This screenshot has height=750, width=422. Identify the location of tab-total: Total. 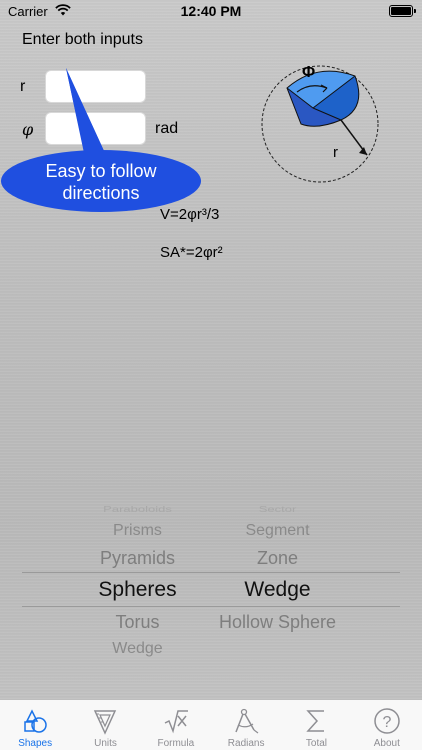
(316, 725).